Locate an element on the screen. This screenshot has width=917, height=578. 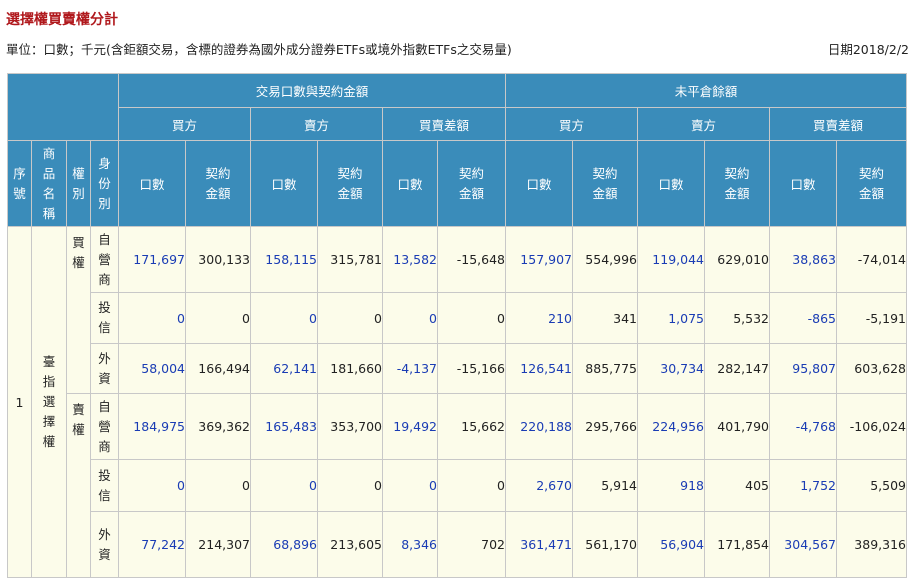
identity-cell: 外資 is located at coordinates (104, 368).